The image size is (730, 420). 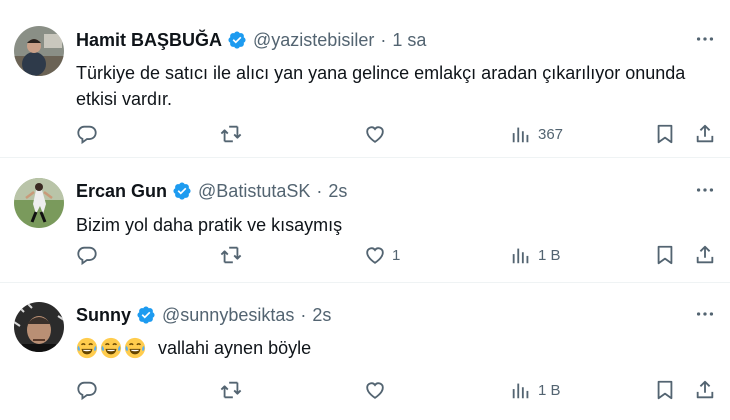 I want to click on like-button: 1, so click(x=382, y=255).